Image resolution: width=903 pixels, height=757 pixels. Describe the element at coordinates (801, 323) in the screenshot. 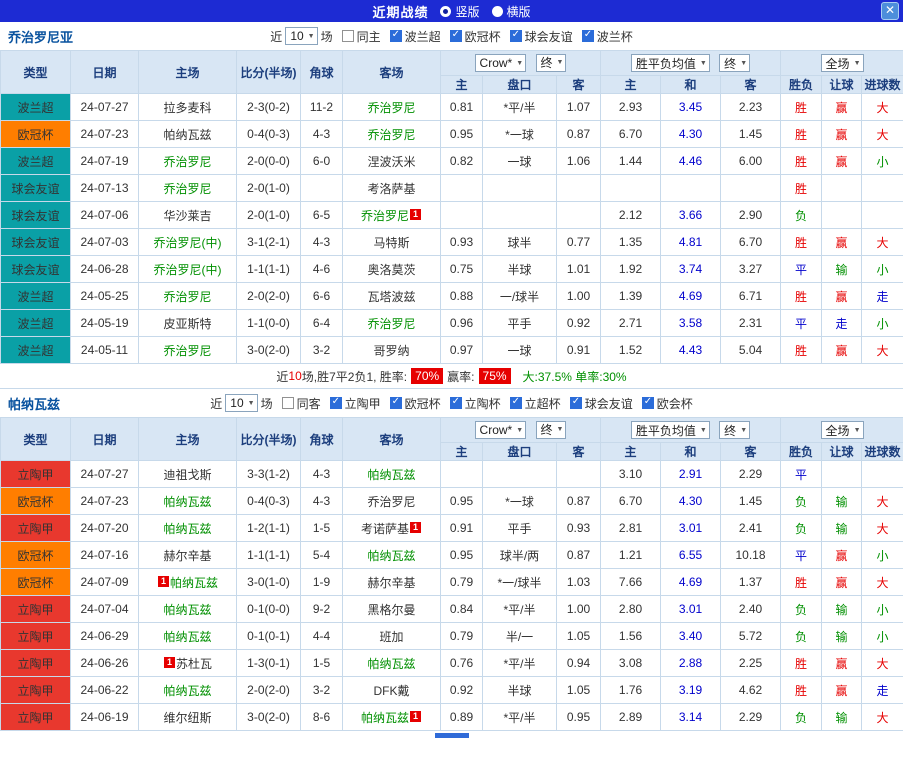

I see `result-outcome: 平` at that location.